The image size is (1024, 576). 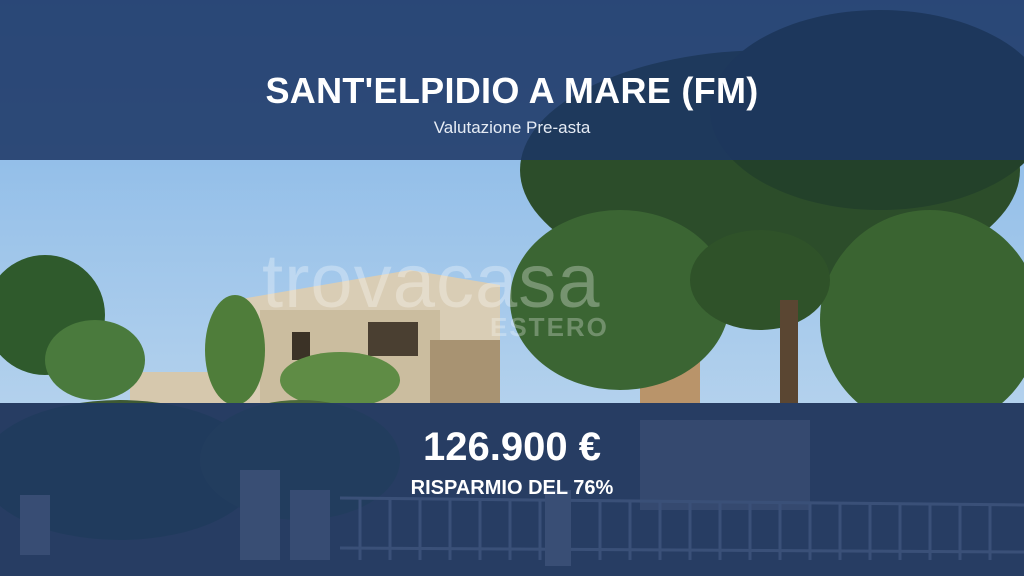 What do you see at coordinates (512, 447) in the screenshot?
I see `price-label: 126.900 €` at bounding box center [512, 447].